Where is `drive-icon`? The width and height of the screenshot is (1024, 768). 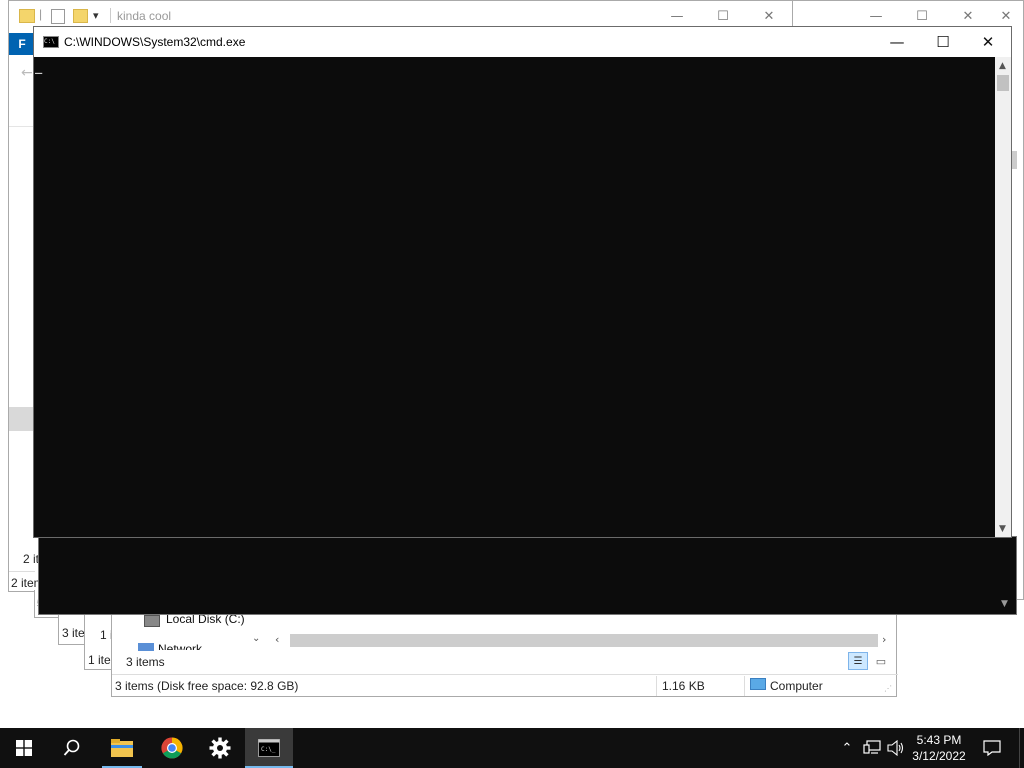 drive-icon is located at coordinates (152, 621).